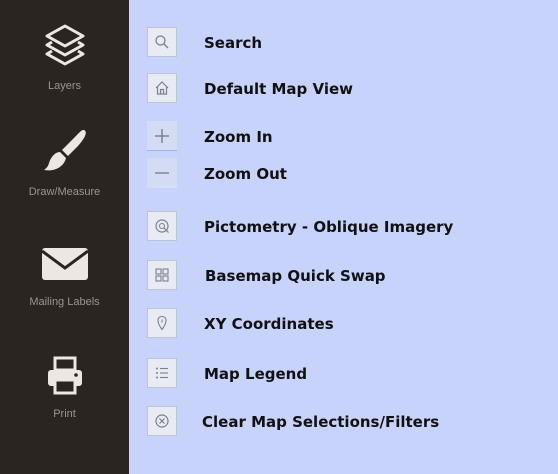  Describe the element at coordinates (256, 374) in the screenshot. I see `tool-label: Map Legend` at that location.